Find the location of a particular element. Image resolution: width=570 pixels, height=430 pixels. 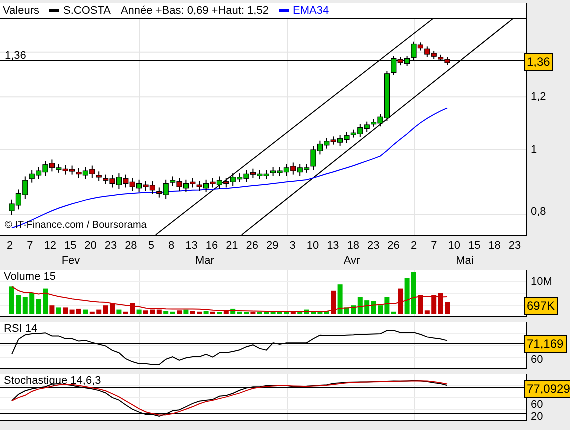

date-label: 16 is located at coordinates (212, 246).